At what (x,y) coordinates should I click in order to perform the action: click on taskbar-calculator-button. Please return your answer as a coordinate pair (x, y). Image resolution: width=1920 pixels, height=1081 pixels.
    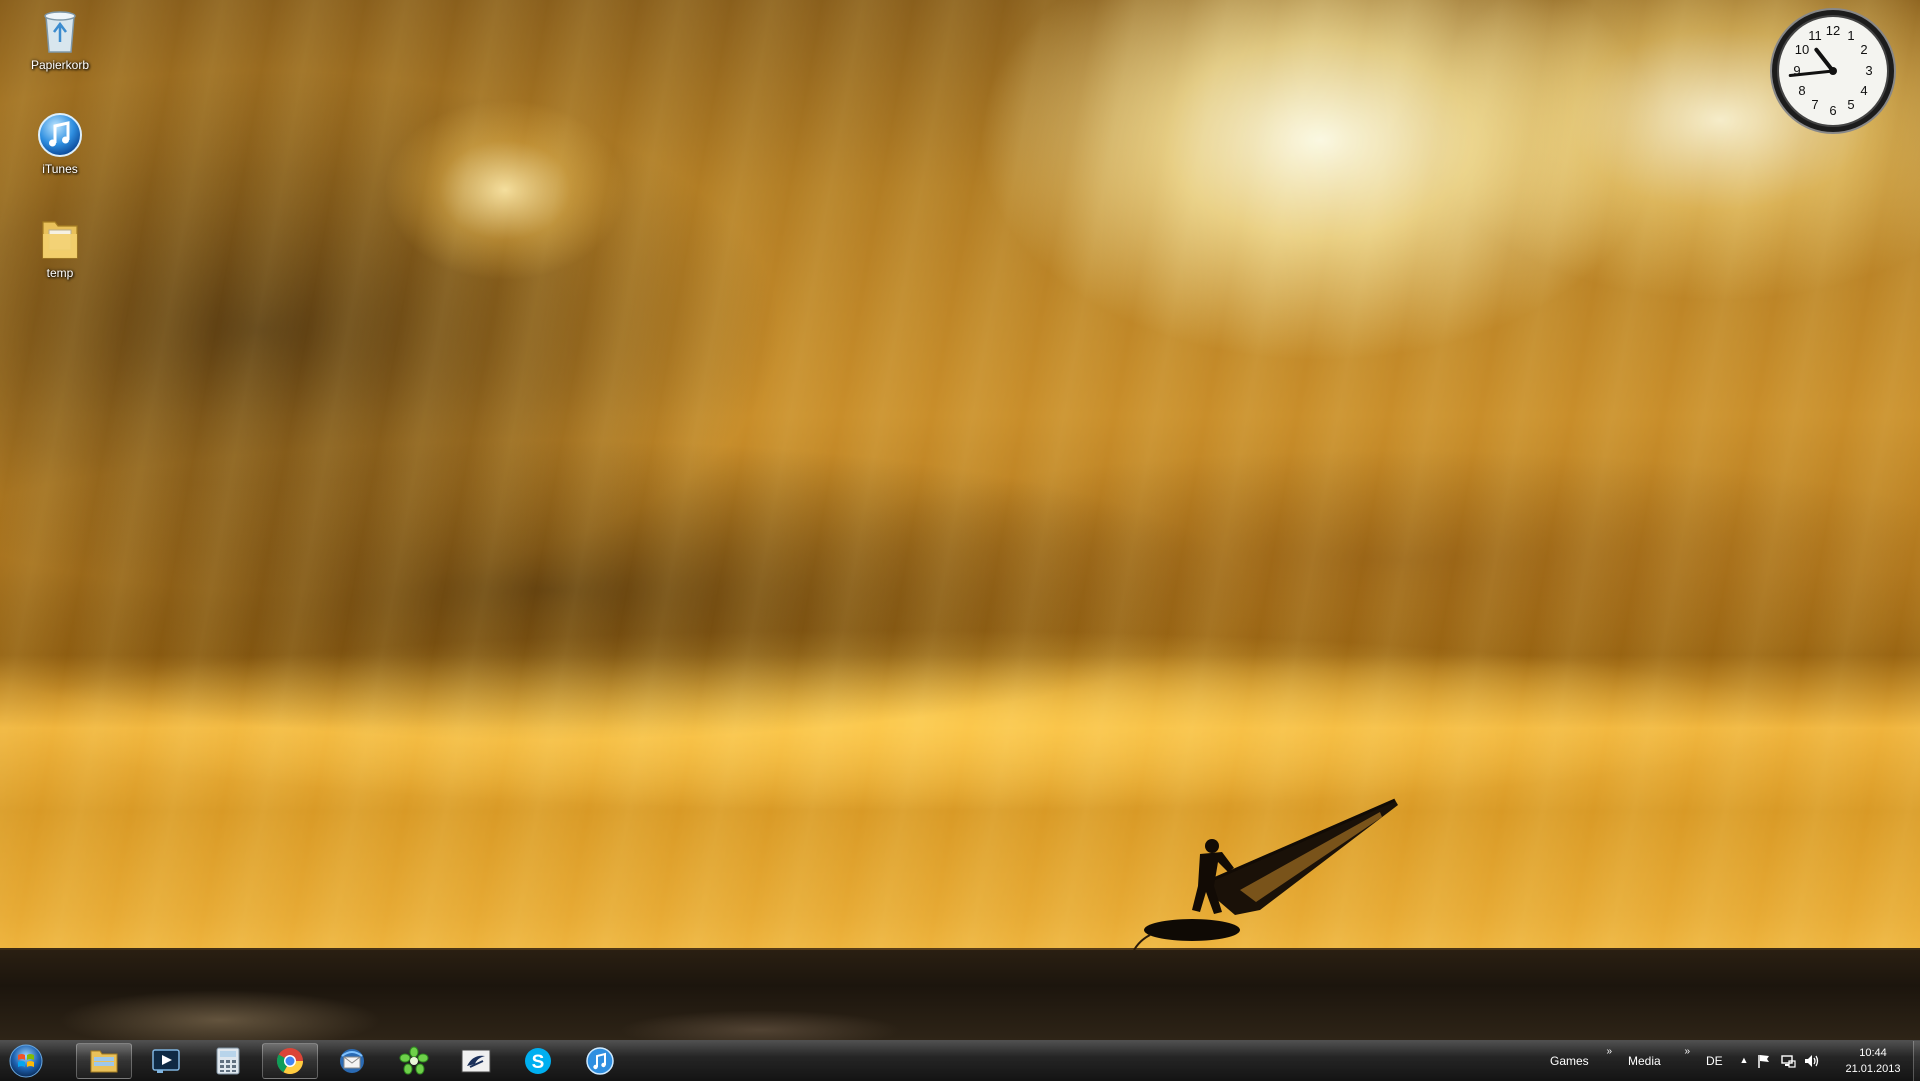
    Looking at the image, I should click on (228, 1061).